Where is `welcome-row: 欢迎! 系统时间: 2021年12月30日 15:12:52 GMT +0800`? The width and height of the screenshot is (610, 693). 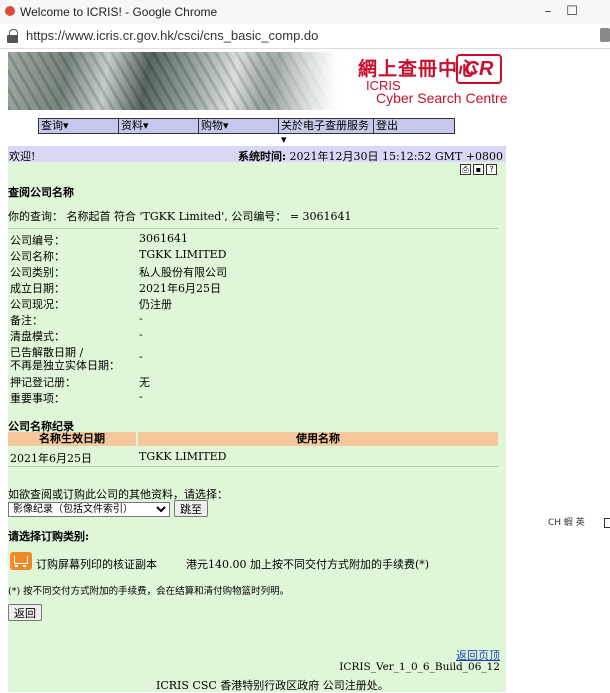 welcome-row: 欢迎! 系统时间: 2021年12月30日 15:12:52 GMT +0800 is located at coordinates (257, 155).